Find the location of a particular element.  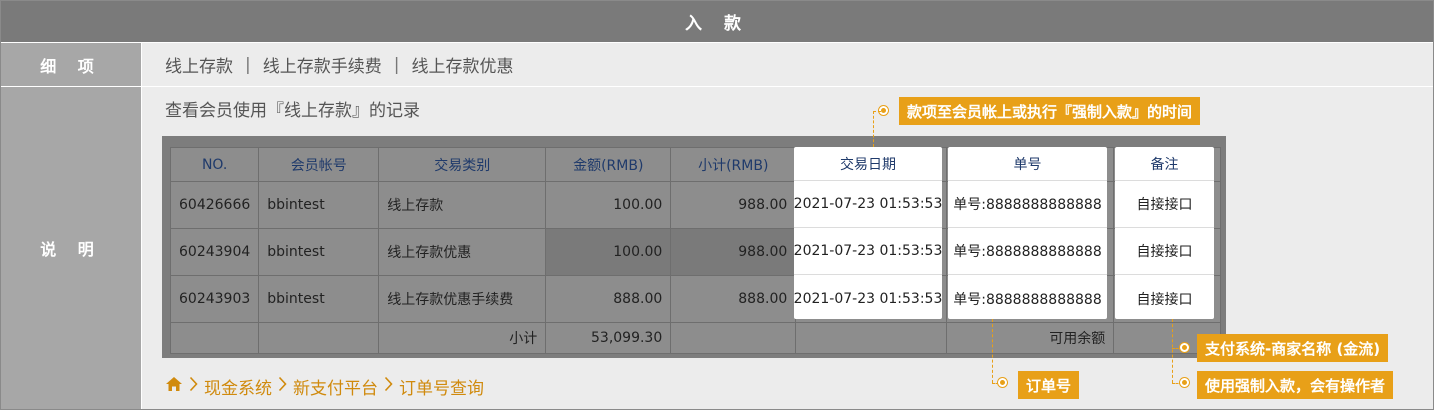

note-column-card: 备注 自接接口 自接接口 自接接口 is located at coordinates (1164, 233).